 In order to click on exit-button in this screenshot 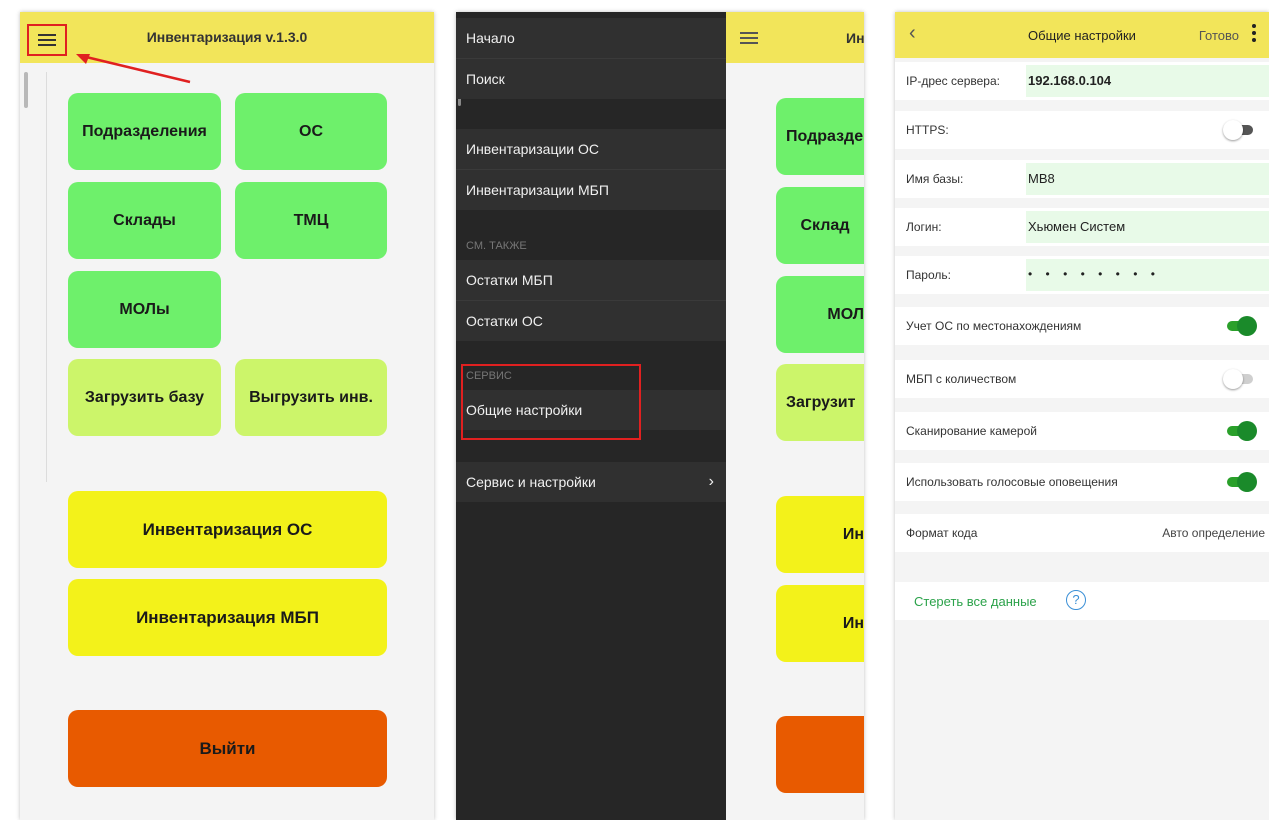, I will do `click(820, 754)`.